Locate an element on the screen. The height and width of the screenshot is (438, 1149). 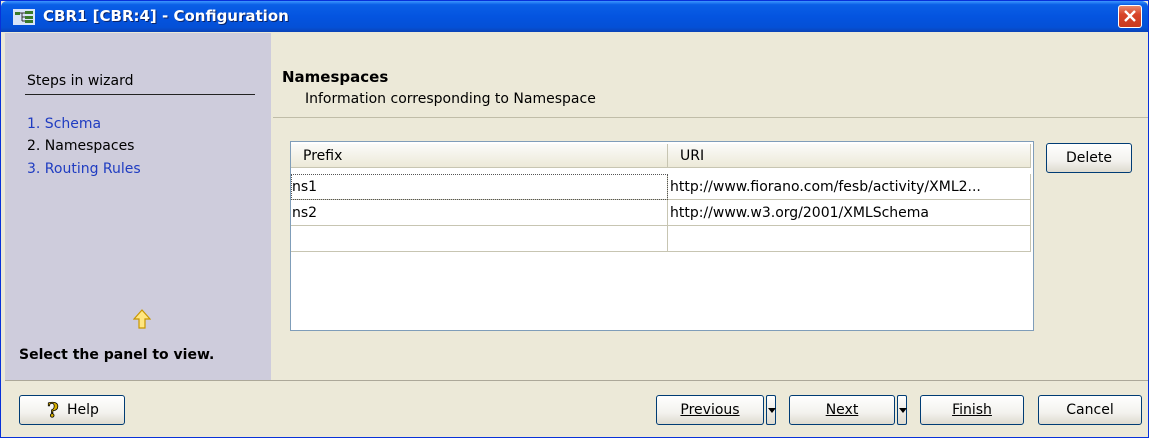
help-button: ? Help is located at coordinates (72, 410).